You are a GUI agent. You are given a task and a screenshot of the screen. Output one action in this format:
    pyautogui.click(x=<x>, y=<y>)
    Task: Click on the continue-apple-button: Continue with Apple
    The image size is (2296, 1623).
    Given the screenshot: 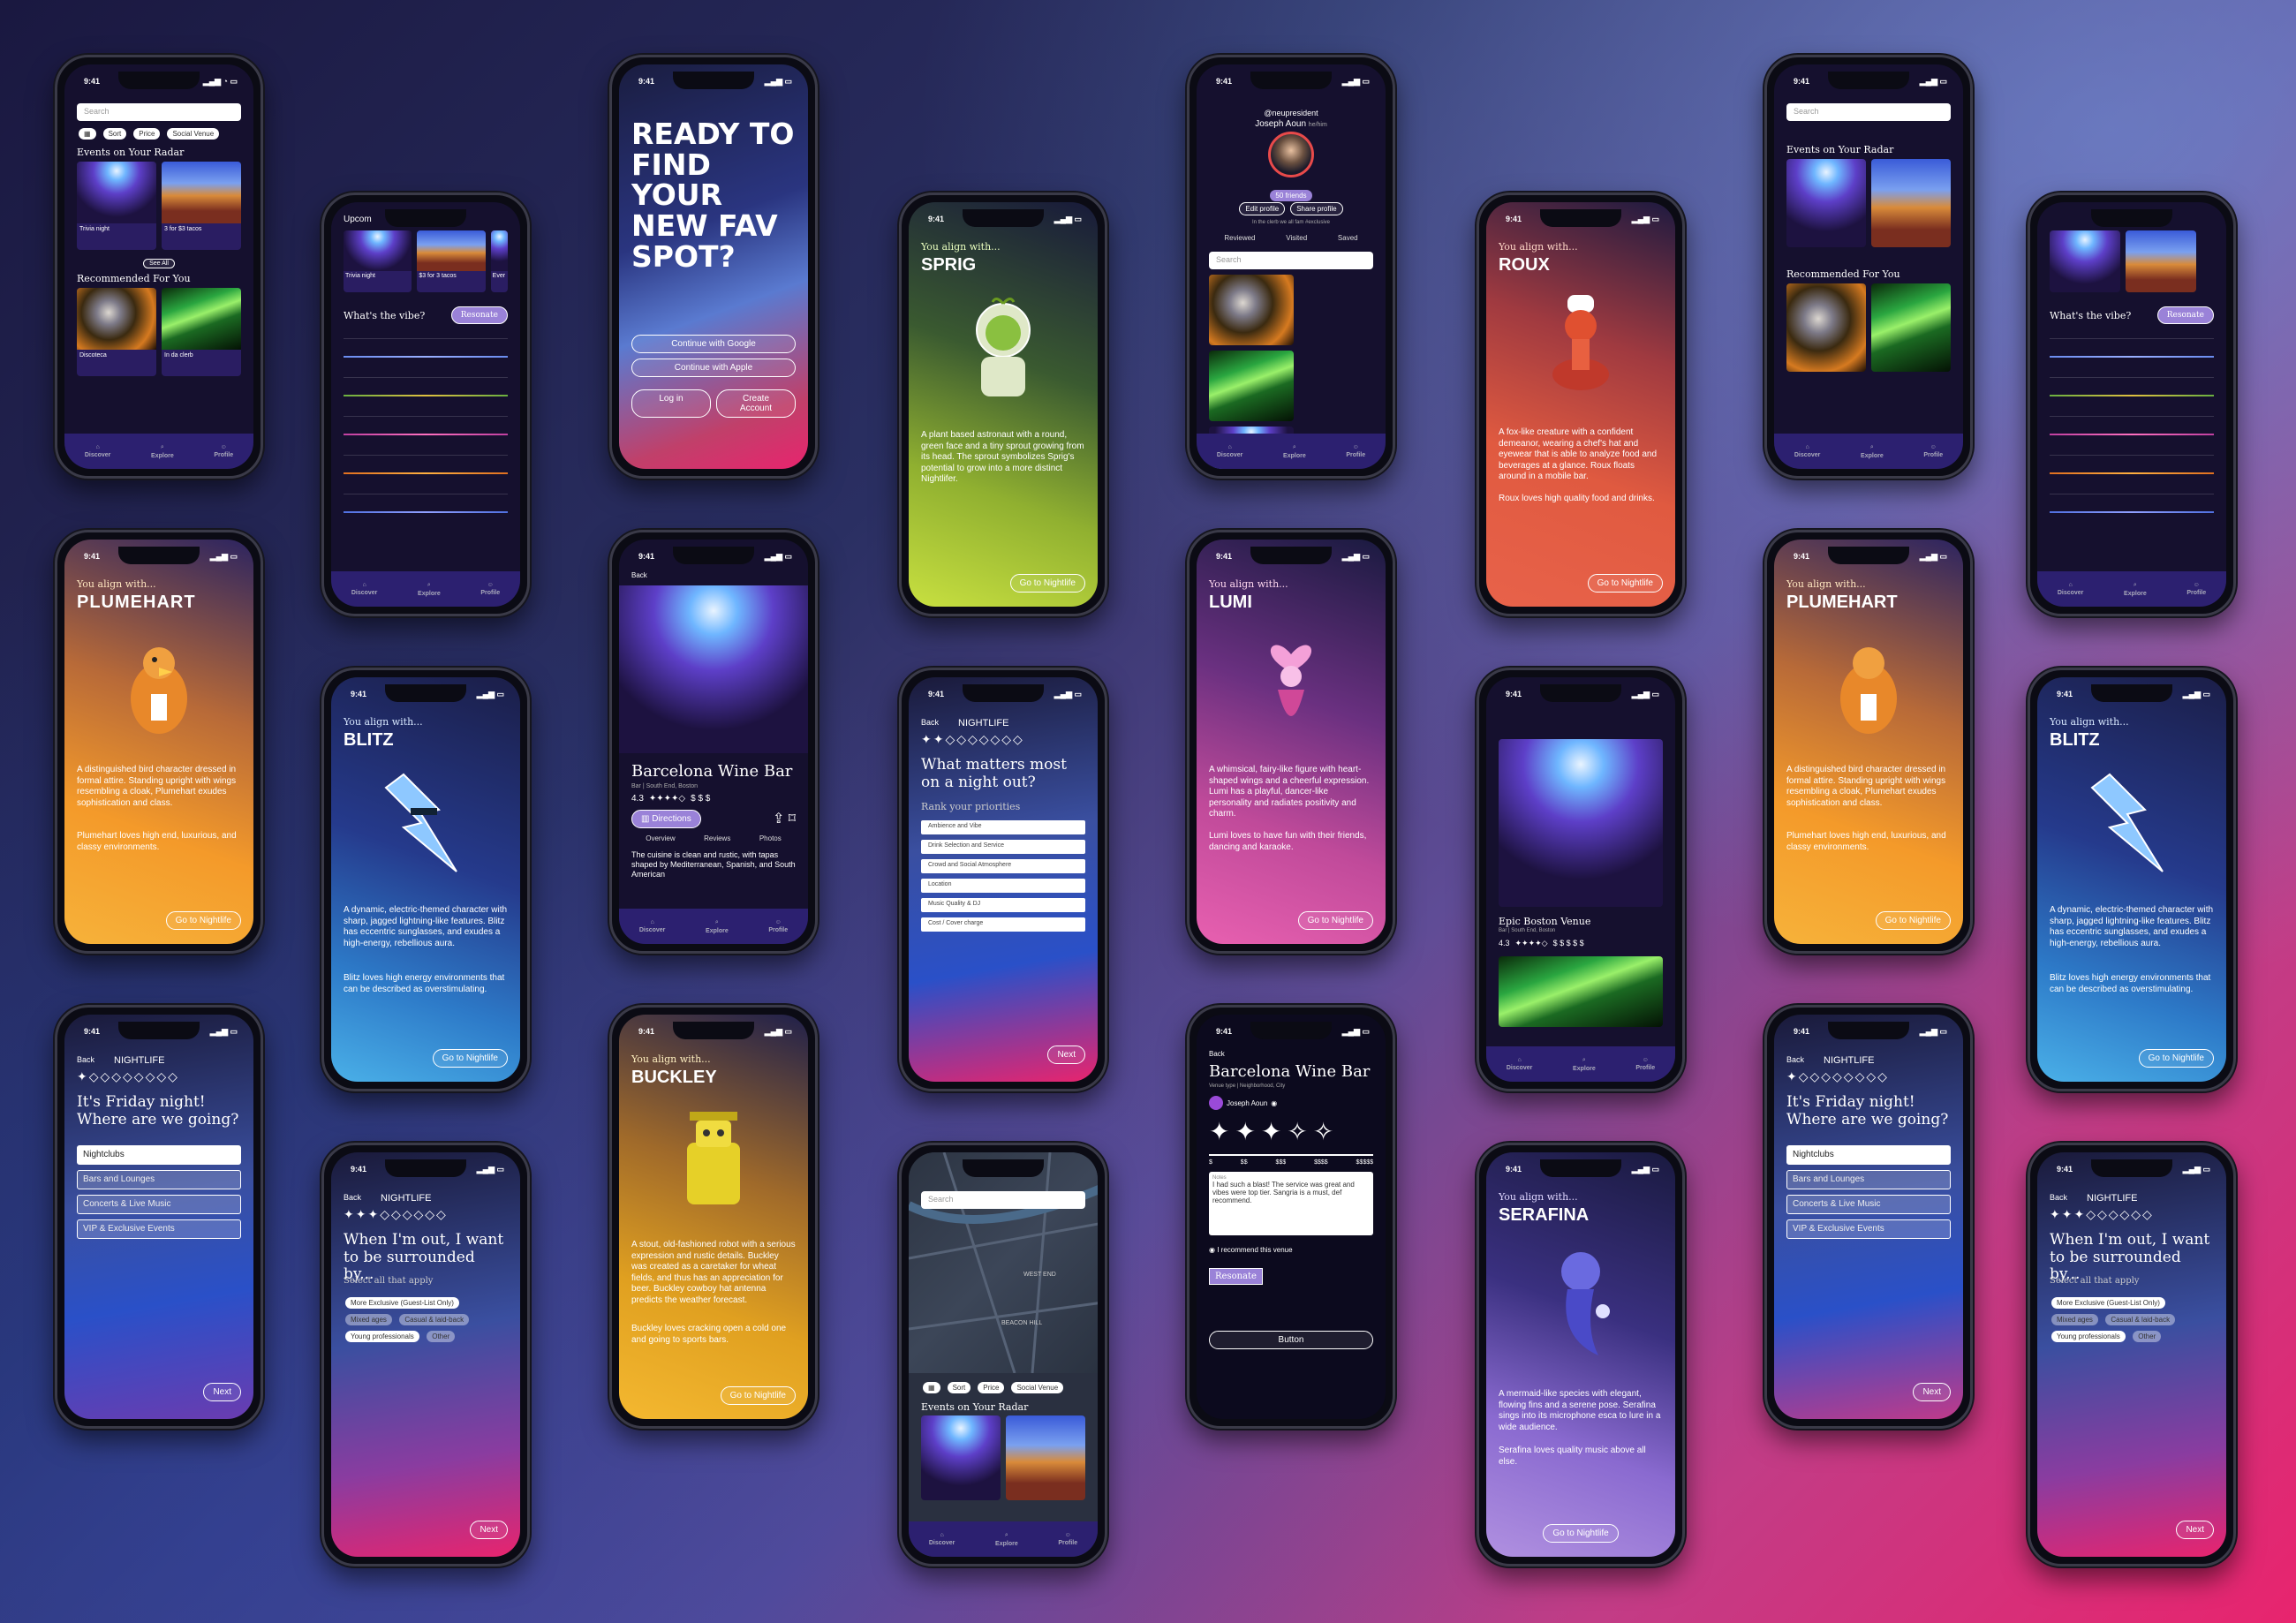 What is the action you would take?
    pyautogui.click(x=714, y=368)
    